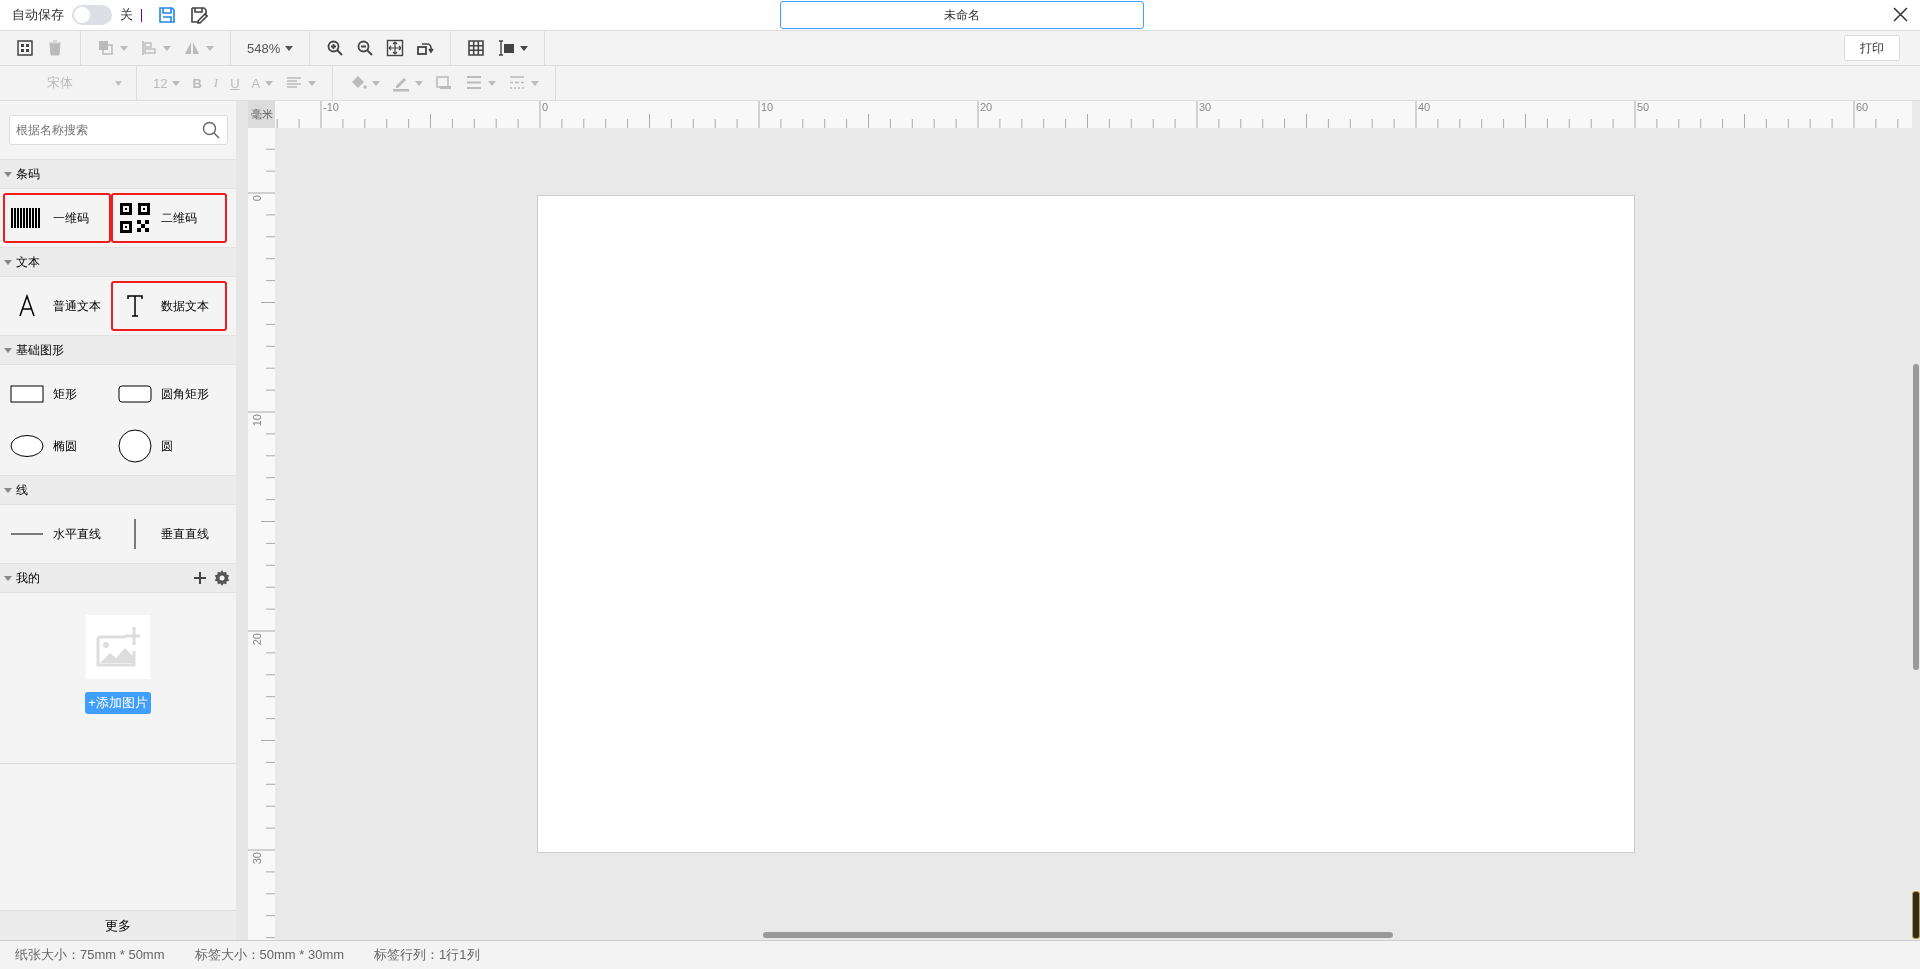  Describe the element at coordinates (149, 48) in the screenshot. I see `align-icon` at that location.